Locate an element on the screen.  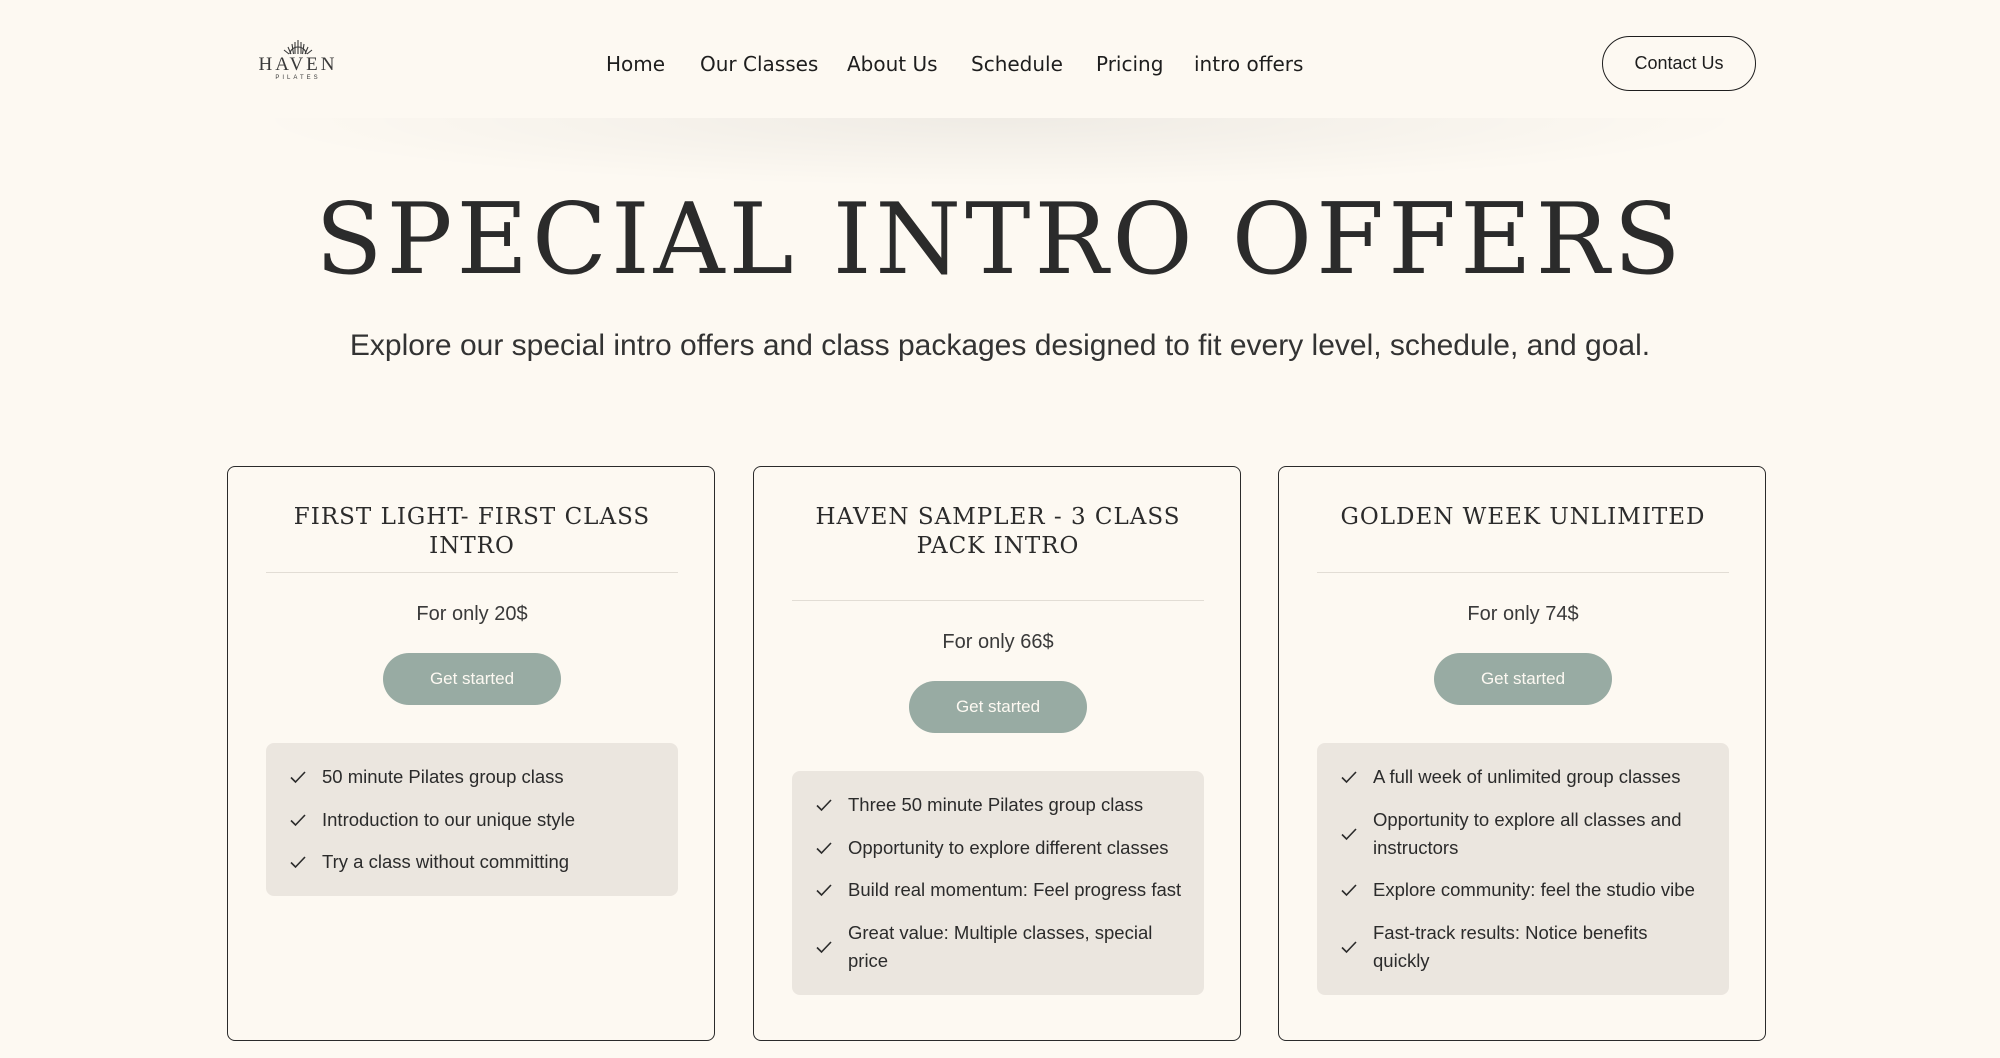
list-item: Opportunity to explore different classes is located at coordinates (999, 848).